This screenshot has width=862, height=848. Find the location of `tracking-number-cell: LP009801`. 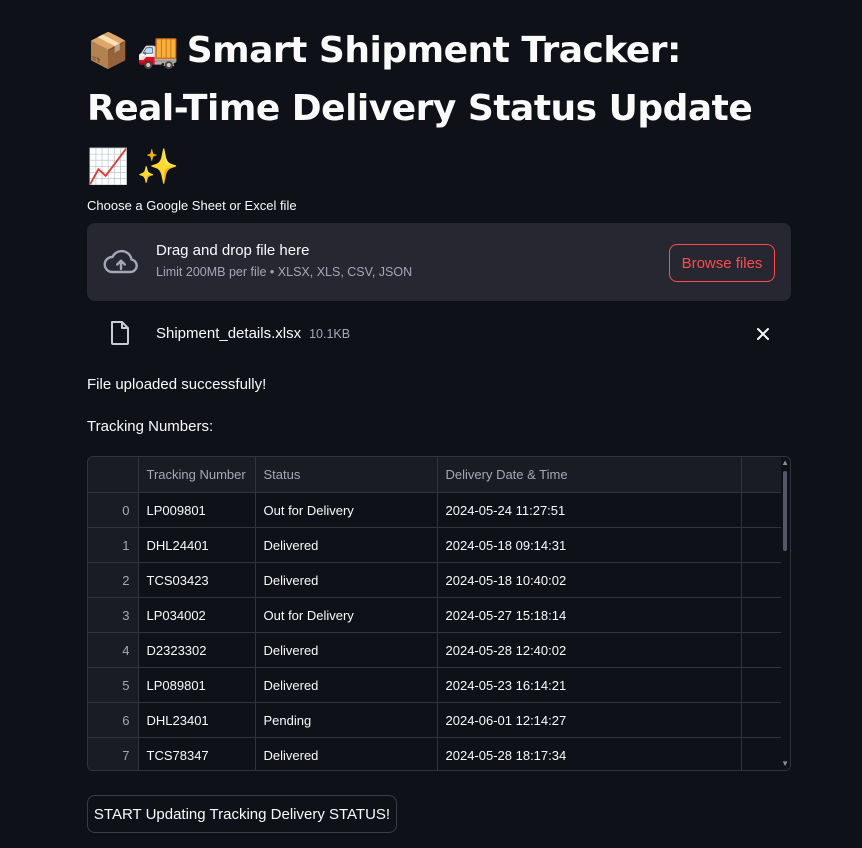

tracking-number-cell: LP009801 is located at coordinates (197, 510).